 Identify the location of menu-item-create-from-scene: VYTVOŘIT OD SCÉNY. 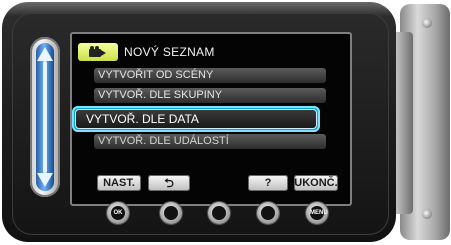
(210, 75).